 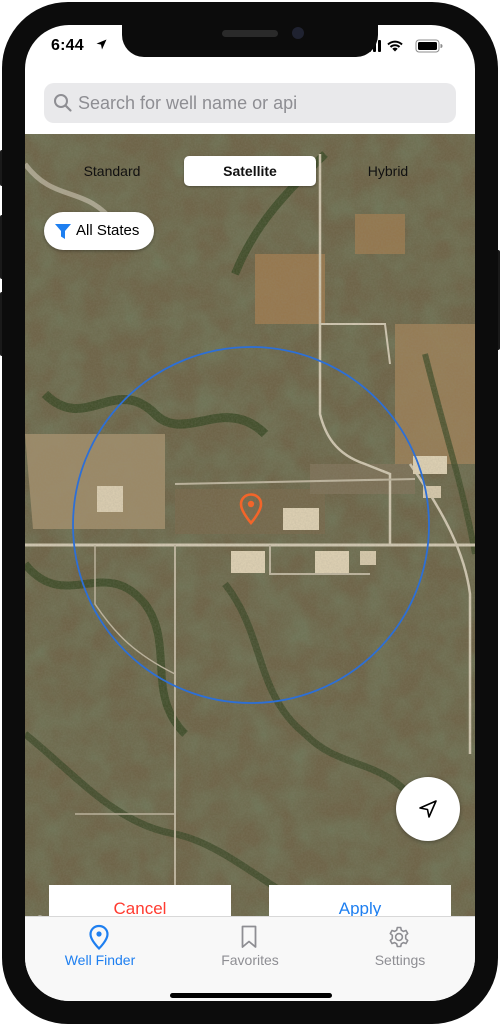 What do you see at coordinates (250, 33) in the screenshot?
I see `earpiece-speaker` at bounding box center [250, 33].